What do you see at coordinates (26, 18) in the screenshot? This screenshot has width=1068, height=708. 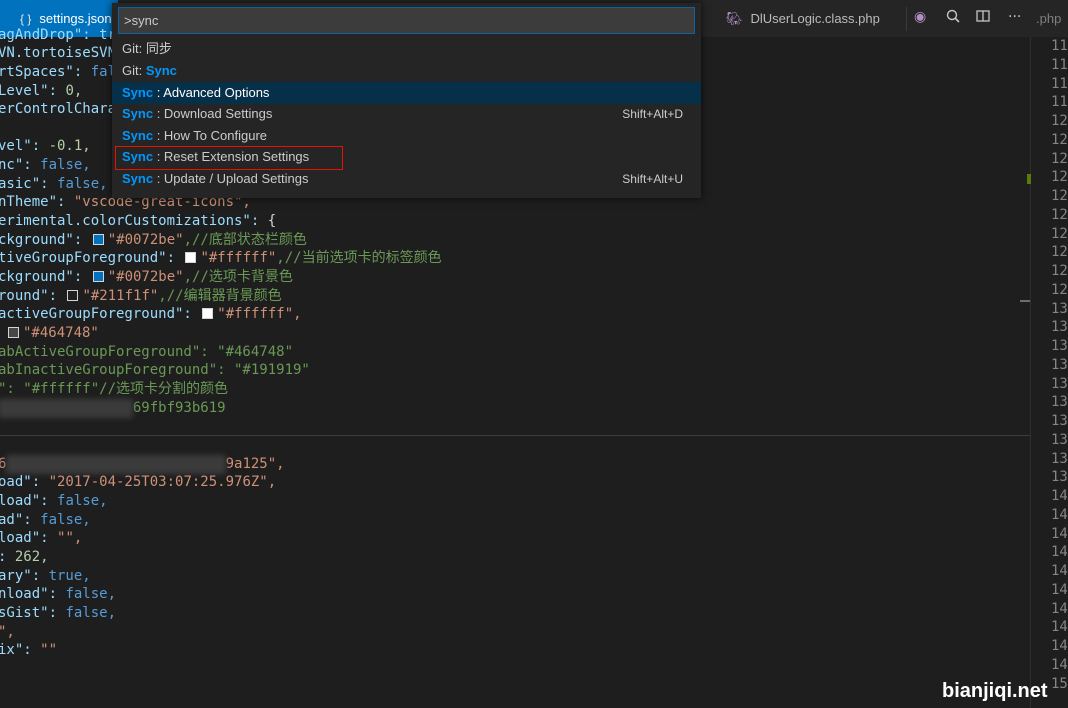 I see `json-file-icon: { }` at bounding box center [26, 18].